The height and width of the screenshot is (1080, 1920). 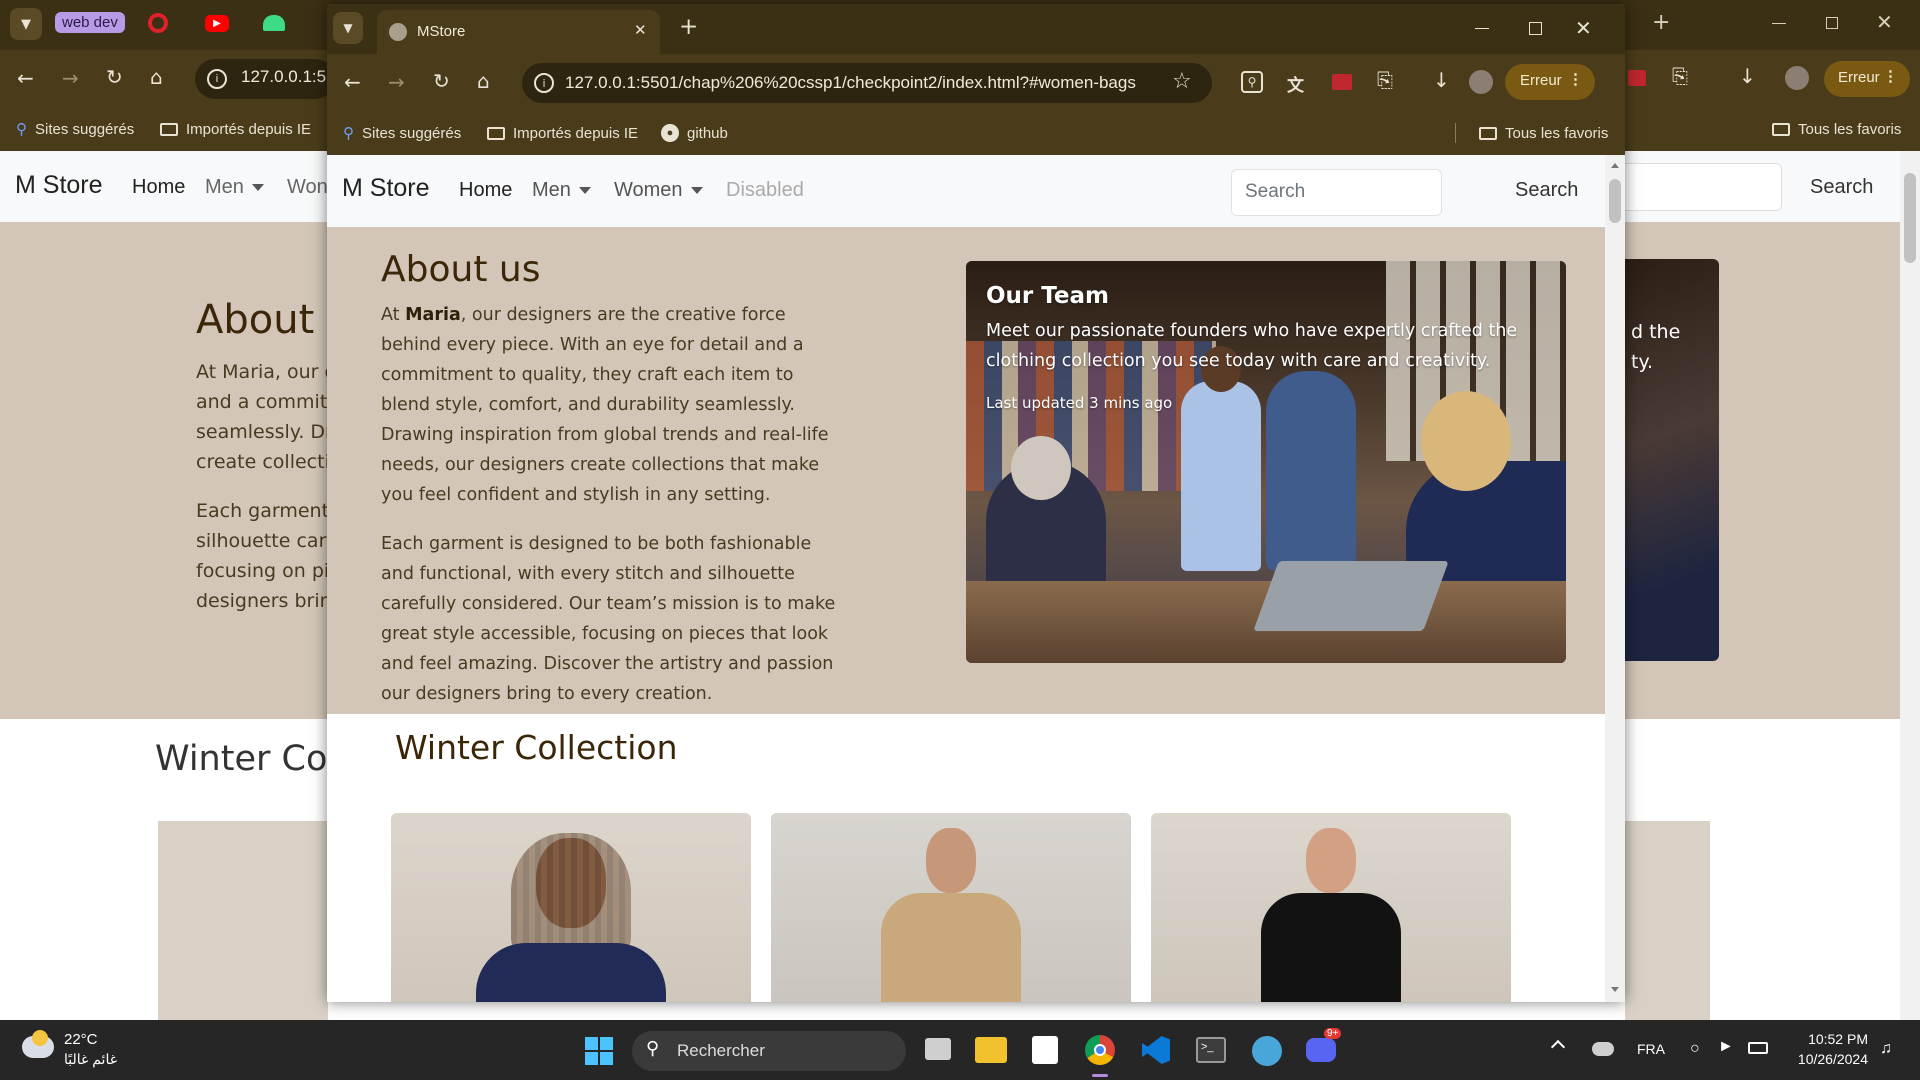 I want to click on bg-address-bar: i 127.0.0.1:55, so click(x=265, y=79).